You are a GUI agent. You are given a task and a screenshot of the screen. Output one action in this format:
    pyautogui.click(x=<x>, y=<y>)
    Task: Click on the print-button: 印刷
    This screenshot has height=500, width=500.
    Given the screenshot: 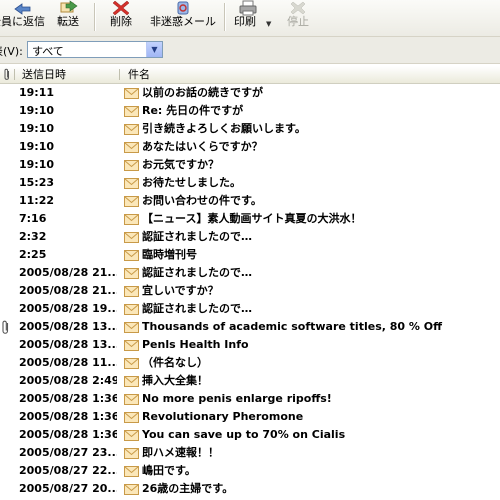 What is the action you would take?
    pyautogui.click(x=248, y=18)
    